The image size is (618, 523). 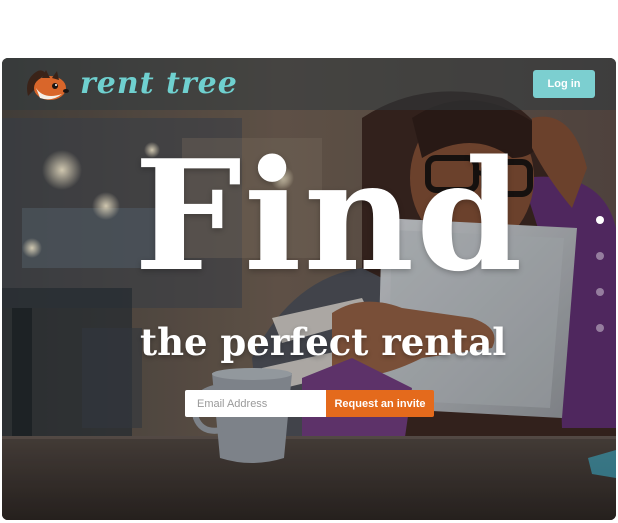 What do you see at coordinates (48, 85) in the screenshot?
I see `squirrel-mascot-icon` at bounding box center [48, 85].